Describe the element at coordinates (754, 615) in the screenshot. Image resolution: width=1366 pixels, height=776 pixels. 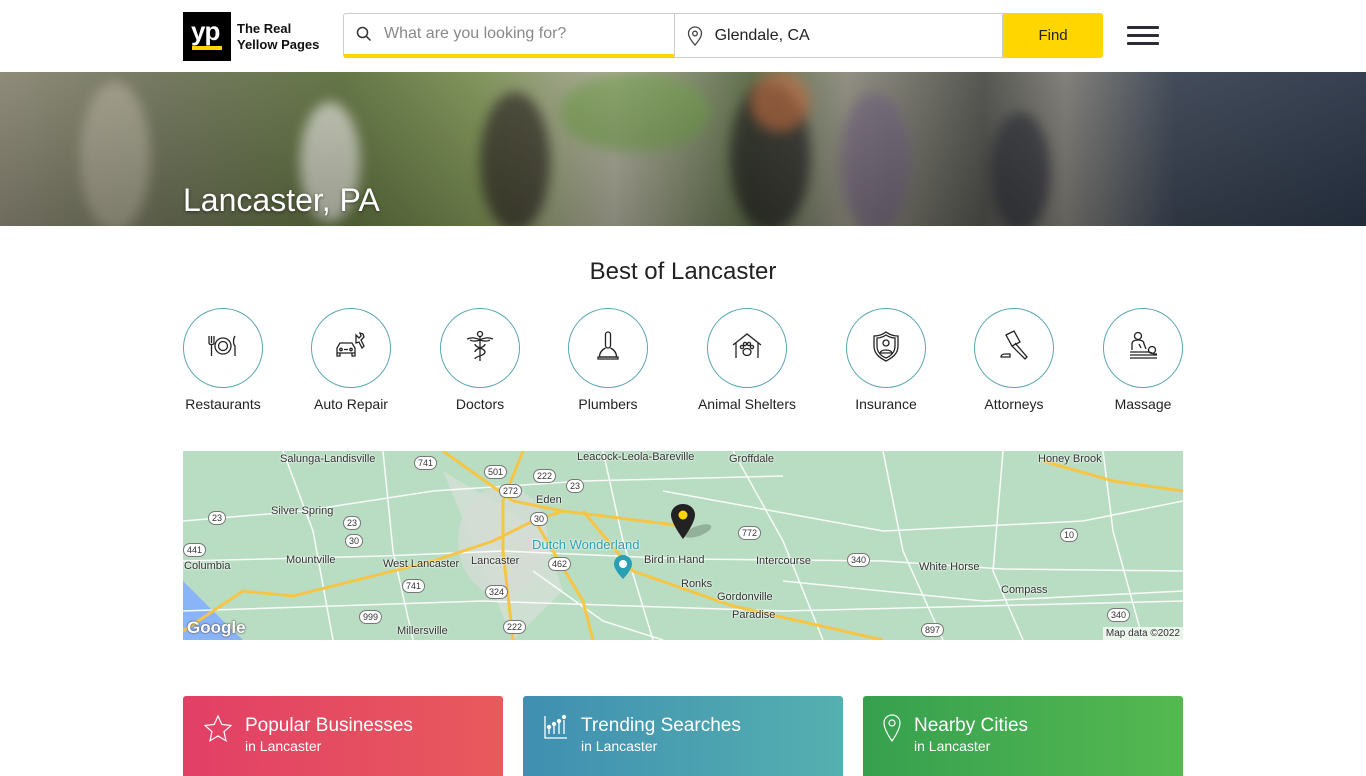
I see `map-place: Paradise` at that location.